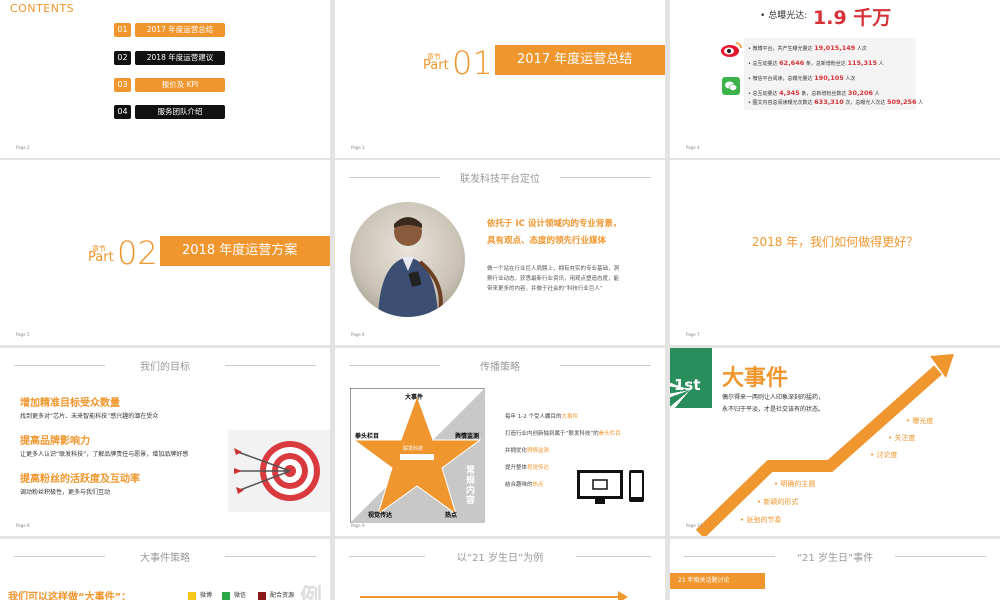 The height and width of the screenshot is (600, 1000). I want to click on point-6: • 张弛的节奏, so click(761, 520).